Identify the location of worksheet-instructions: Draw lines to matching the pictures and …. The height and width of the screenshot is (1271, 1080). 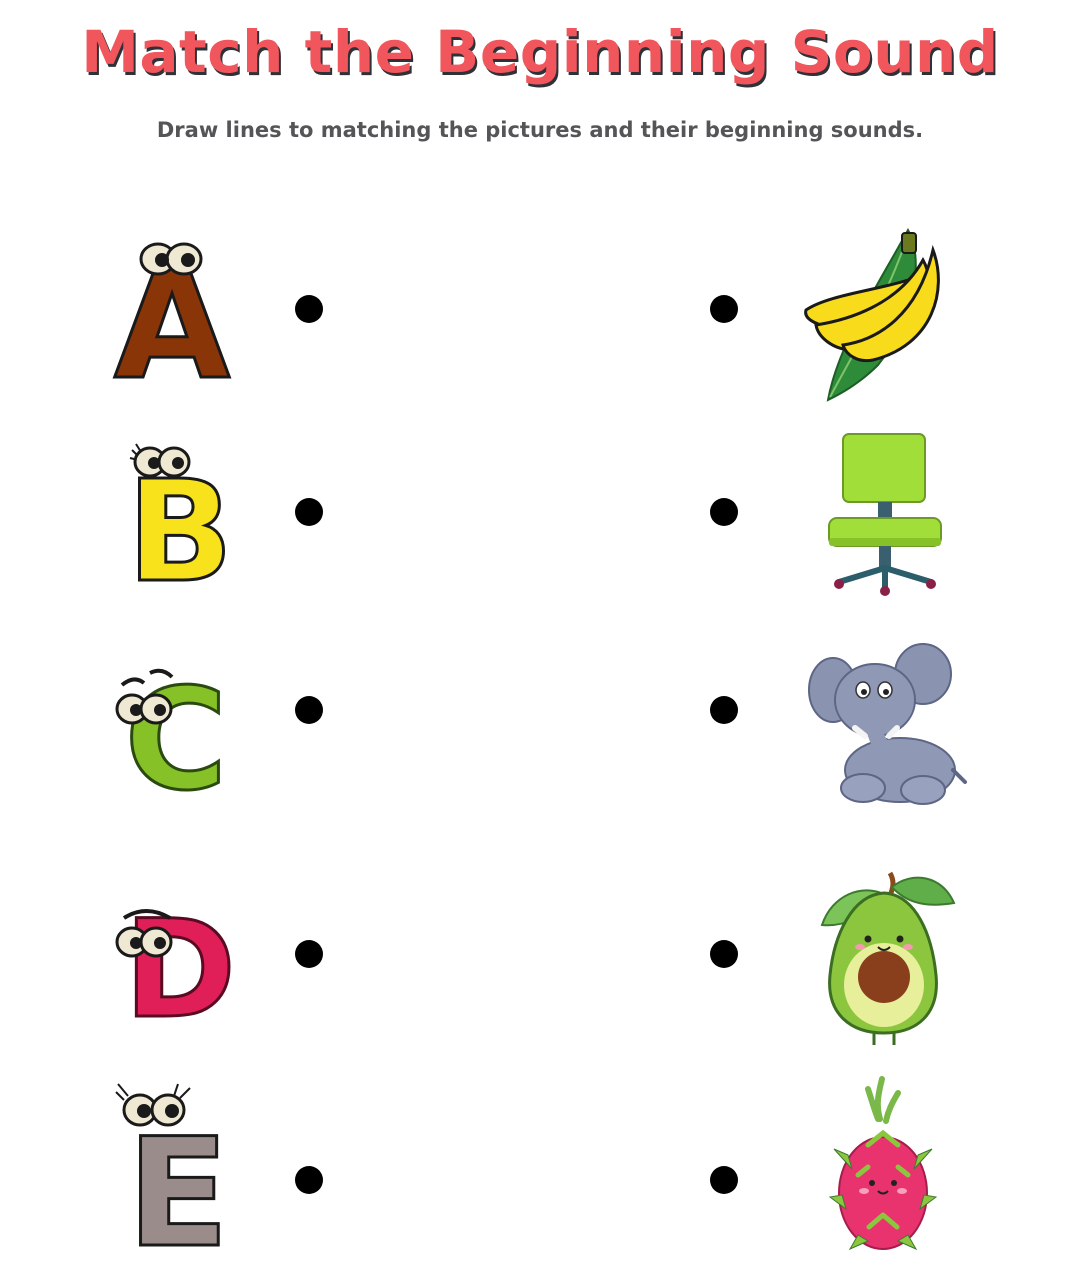
(540, 130).